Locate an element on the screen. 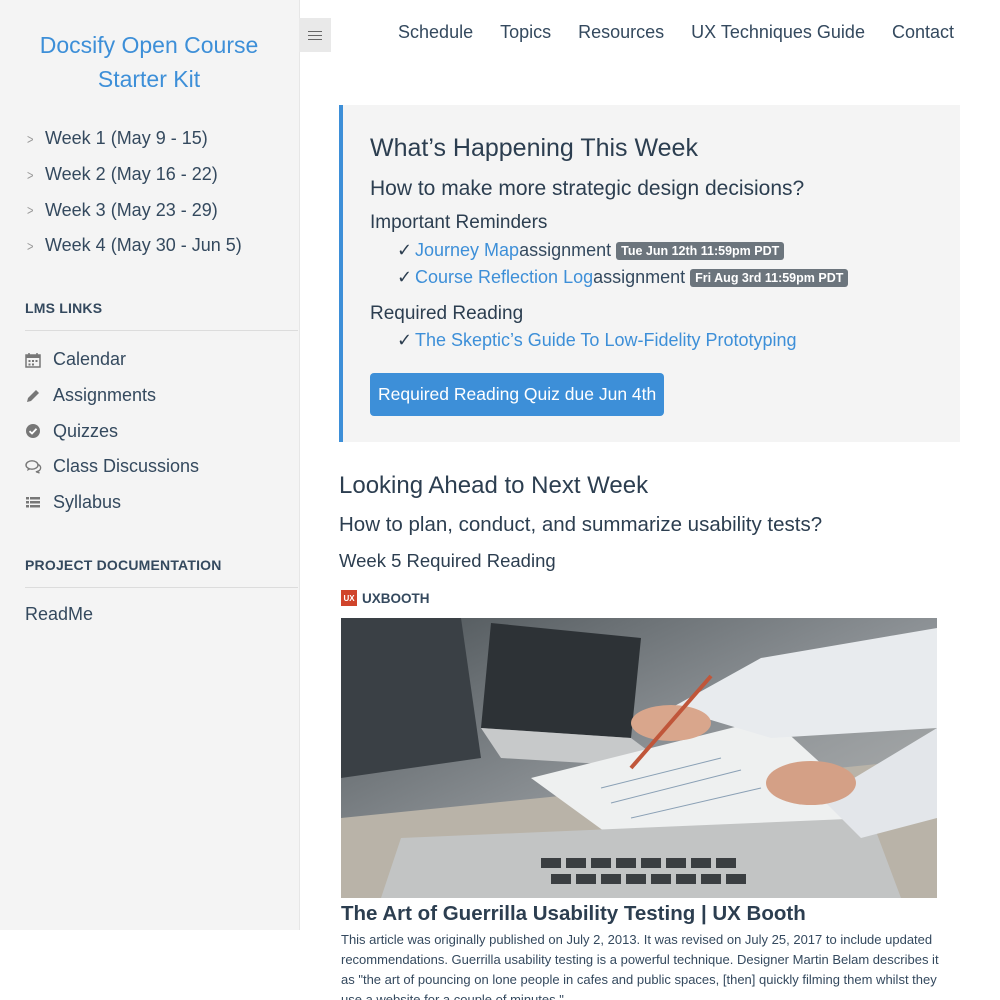 The image size is (1000, 1000). calendar-icon is located at coordinates (39, 360).